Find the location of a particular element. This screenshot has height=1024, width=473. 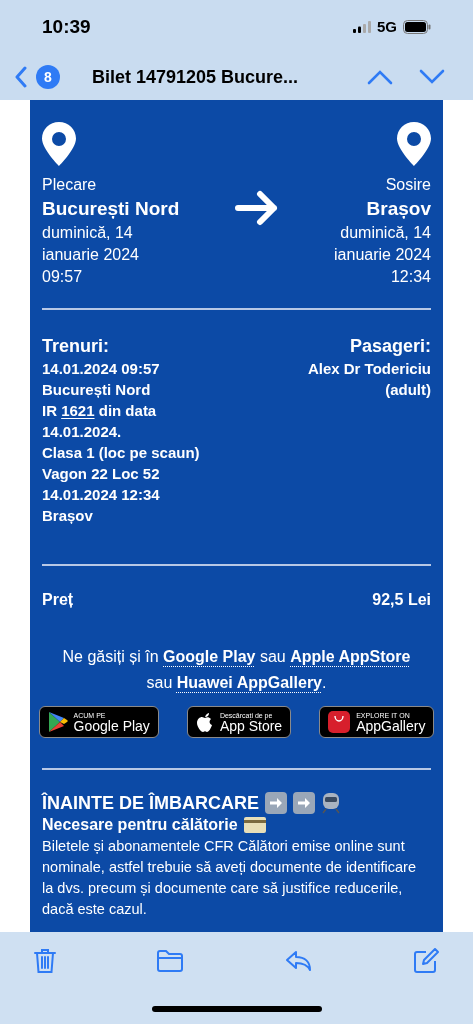

arrival-datetime: duminică, 14 is located at coordinates (385, 233).